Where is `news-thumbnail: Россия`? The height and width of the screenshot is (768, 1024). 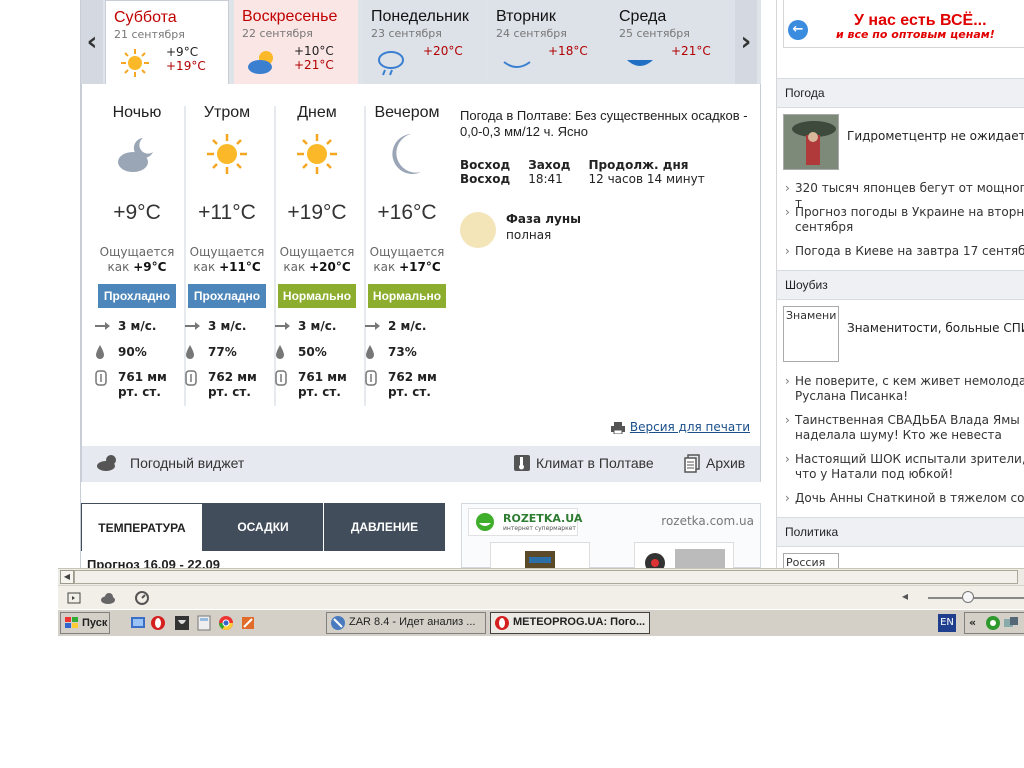 news-thumbnail: Россия is located at coordinates (811, 560).